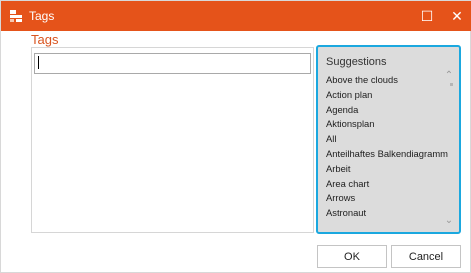  What do you see at coordinates (388, 184) in the screenshot?
I see `suggestion-item: Area chart` at bounding box center [388, 184].